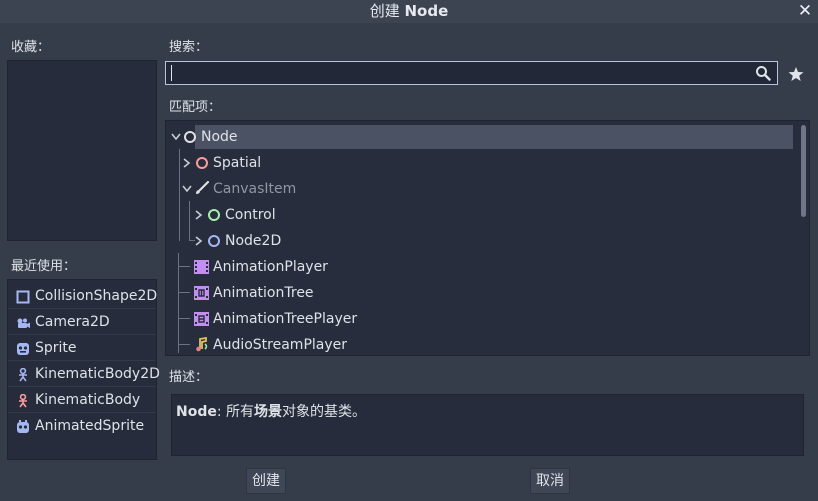  I want to click on tree-item-node2d: Node2D, so click(493, 241).